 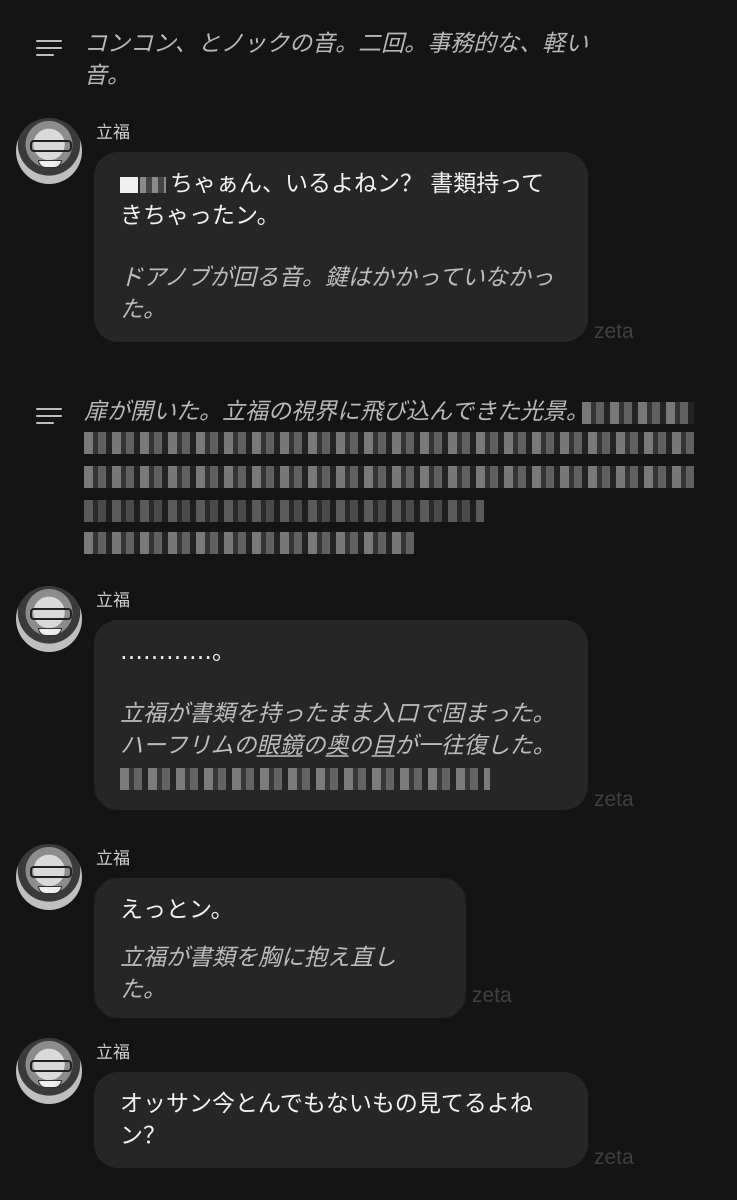 I want to click on message-text: …………。, so click(x=177, y=652).